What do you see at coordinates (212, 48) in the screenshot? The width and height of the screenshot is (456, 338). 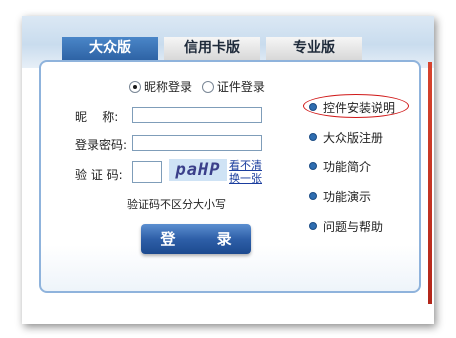 I see `tab-credit-card-edition: 信用卡版` at bounding box center [212, 48].